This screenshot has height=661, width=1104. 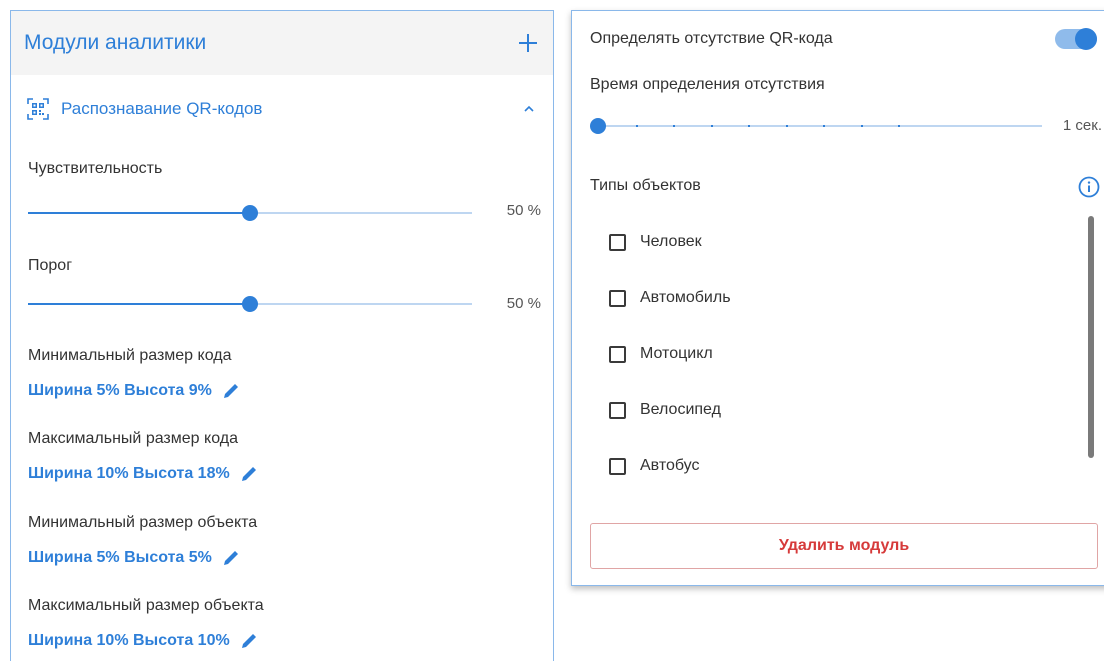 What do you see at coordinates (120, 557) in the screenshot?
I see `min-object-size-value: Ширина 5% Высота 5%` at bounding box center [120, 557].